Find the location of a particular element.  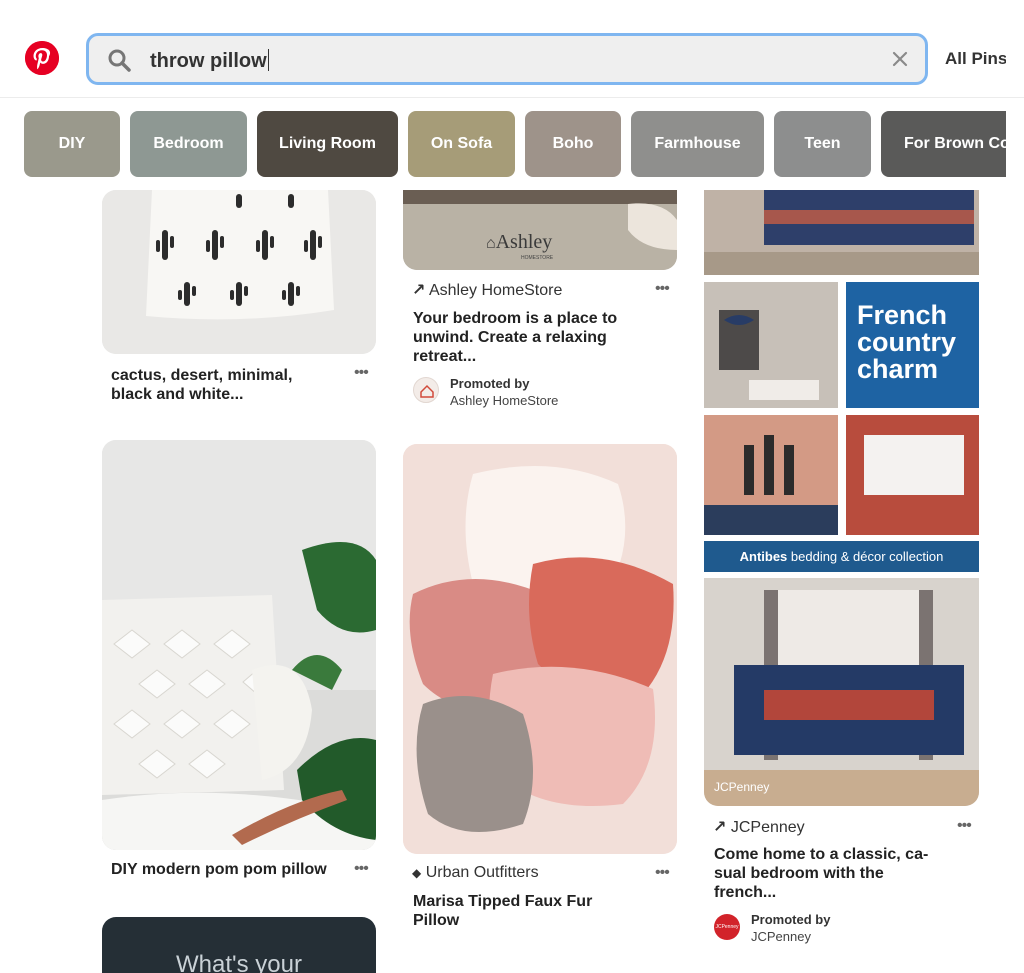

antibes-banner: Antibes bedding & décor collection is located at coordinates (841, 556).